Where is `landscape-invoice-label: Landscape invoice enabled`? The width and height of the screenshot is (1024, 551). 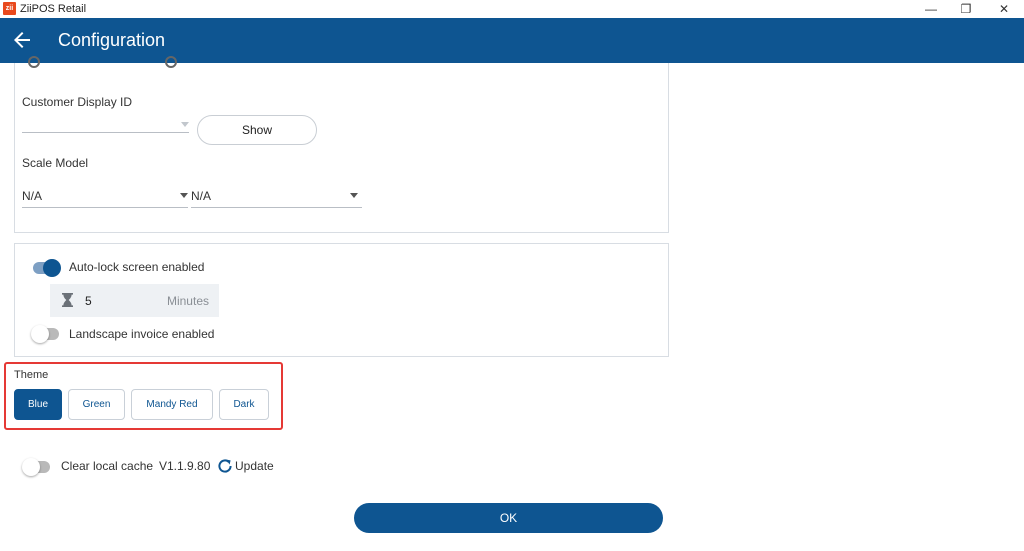
landscape-invoice-label: Landscape invoice enabled is located at coordinates (142, 334).